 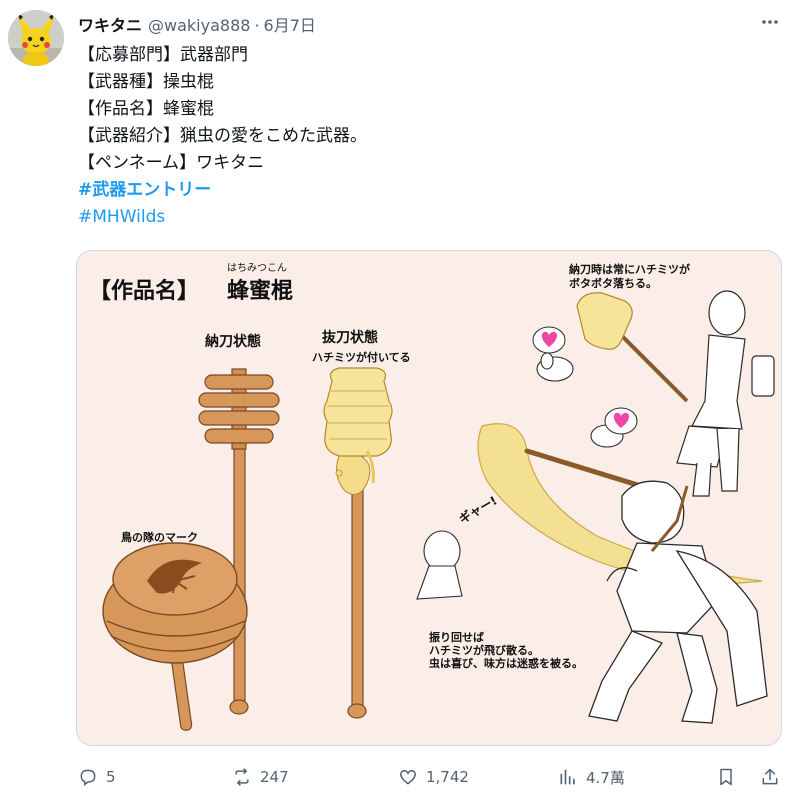 What do you see at coordinates (428, 190) in the screenshot?
I see `hashtag-weapon-entry: #武器エントリー` at bounding box center [428, 190].